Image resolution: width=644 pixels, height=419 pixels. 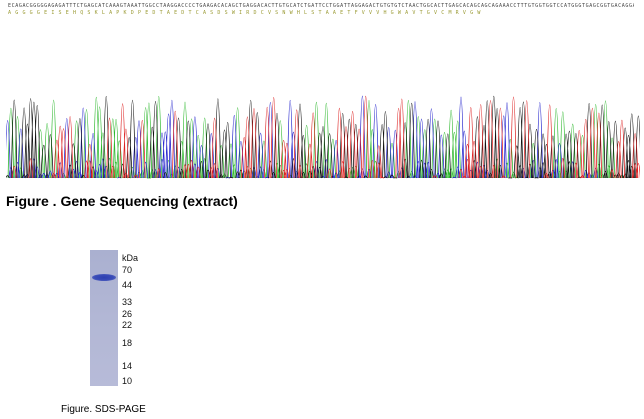 I want to click on marker-label-44: 44, so click(x=127, y=285).